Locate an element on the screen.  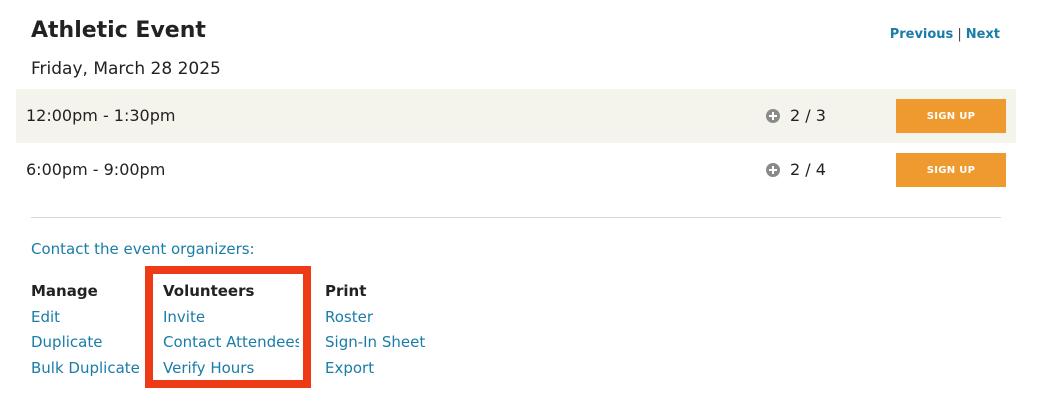
slot-count: 2 / 3 is located at coordinates (796, 115).